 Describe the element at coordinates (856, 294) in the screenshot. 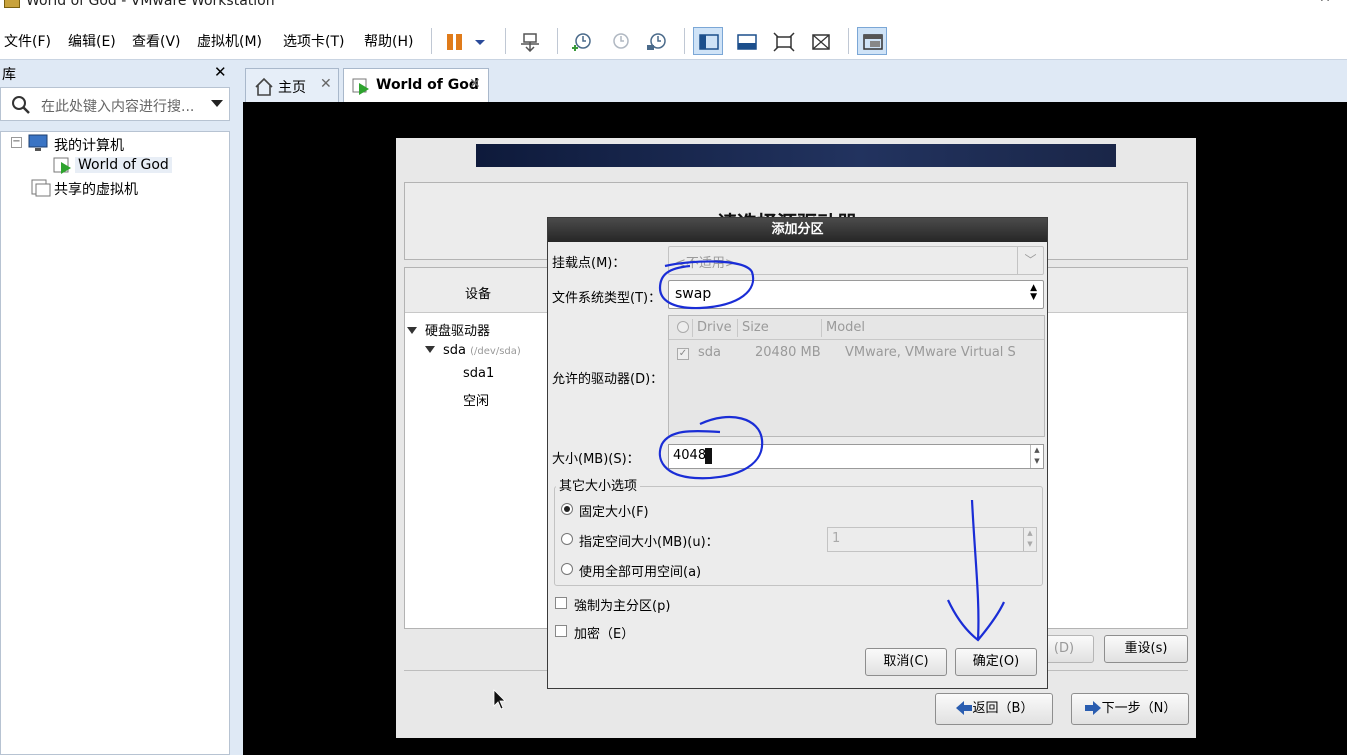

I see `fs-type-combo: swap ▲ ▼` at that location.